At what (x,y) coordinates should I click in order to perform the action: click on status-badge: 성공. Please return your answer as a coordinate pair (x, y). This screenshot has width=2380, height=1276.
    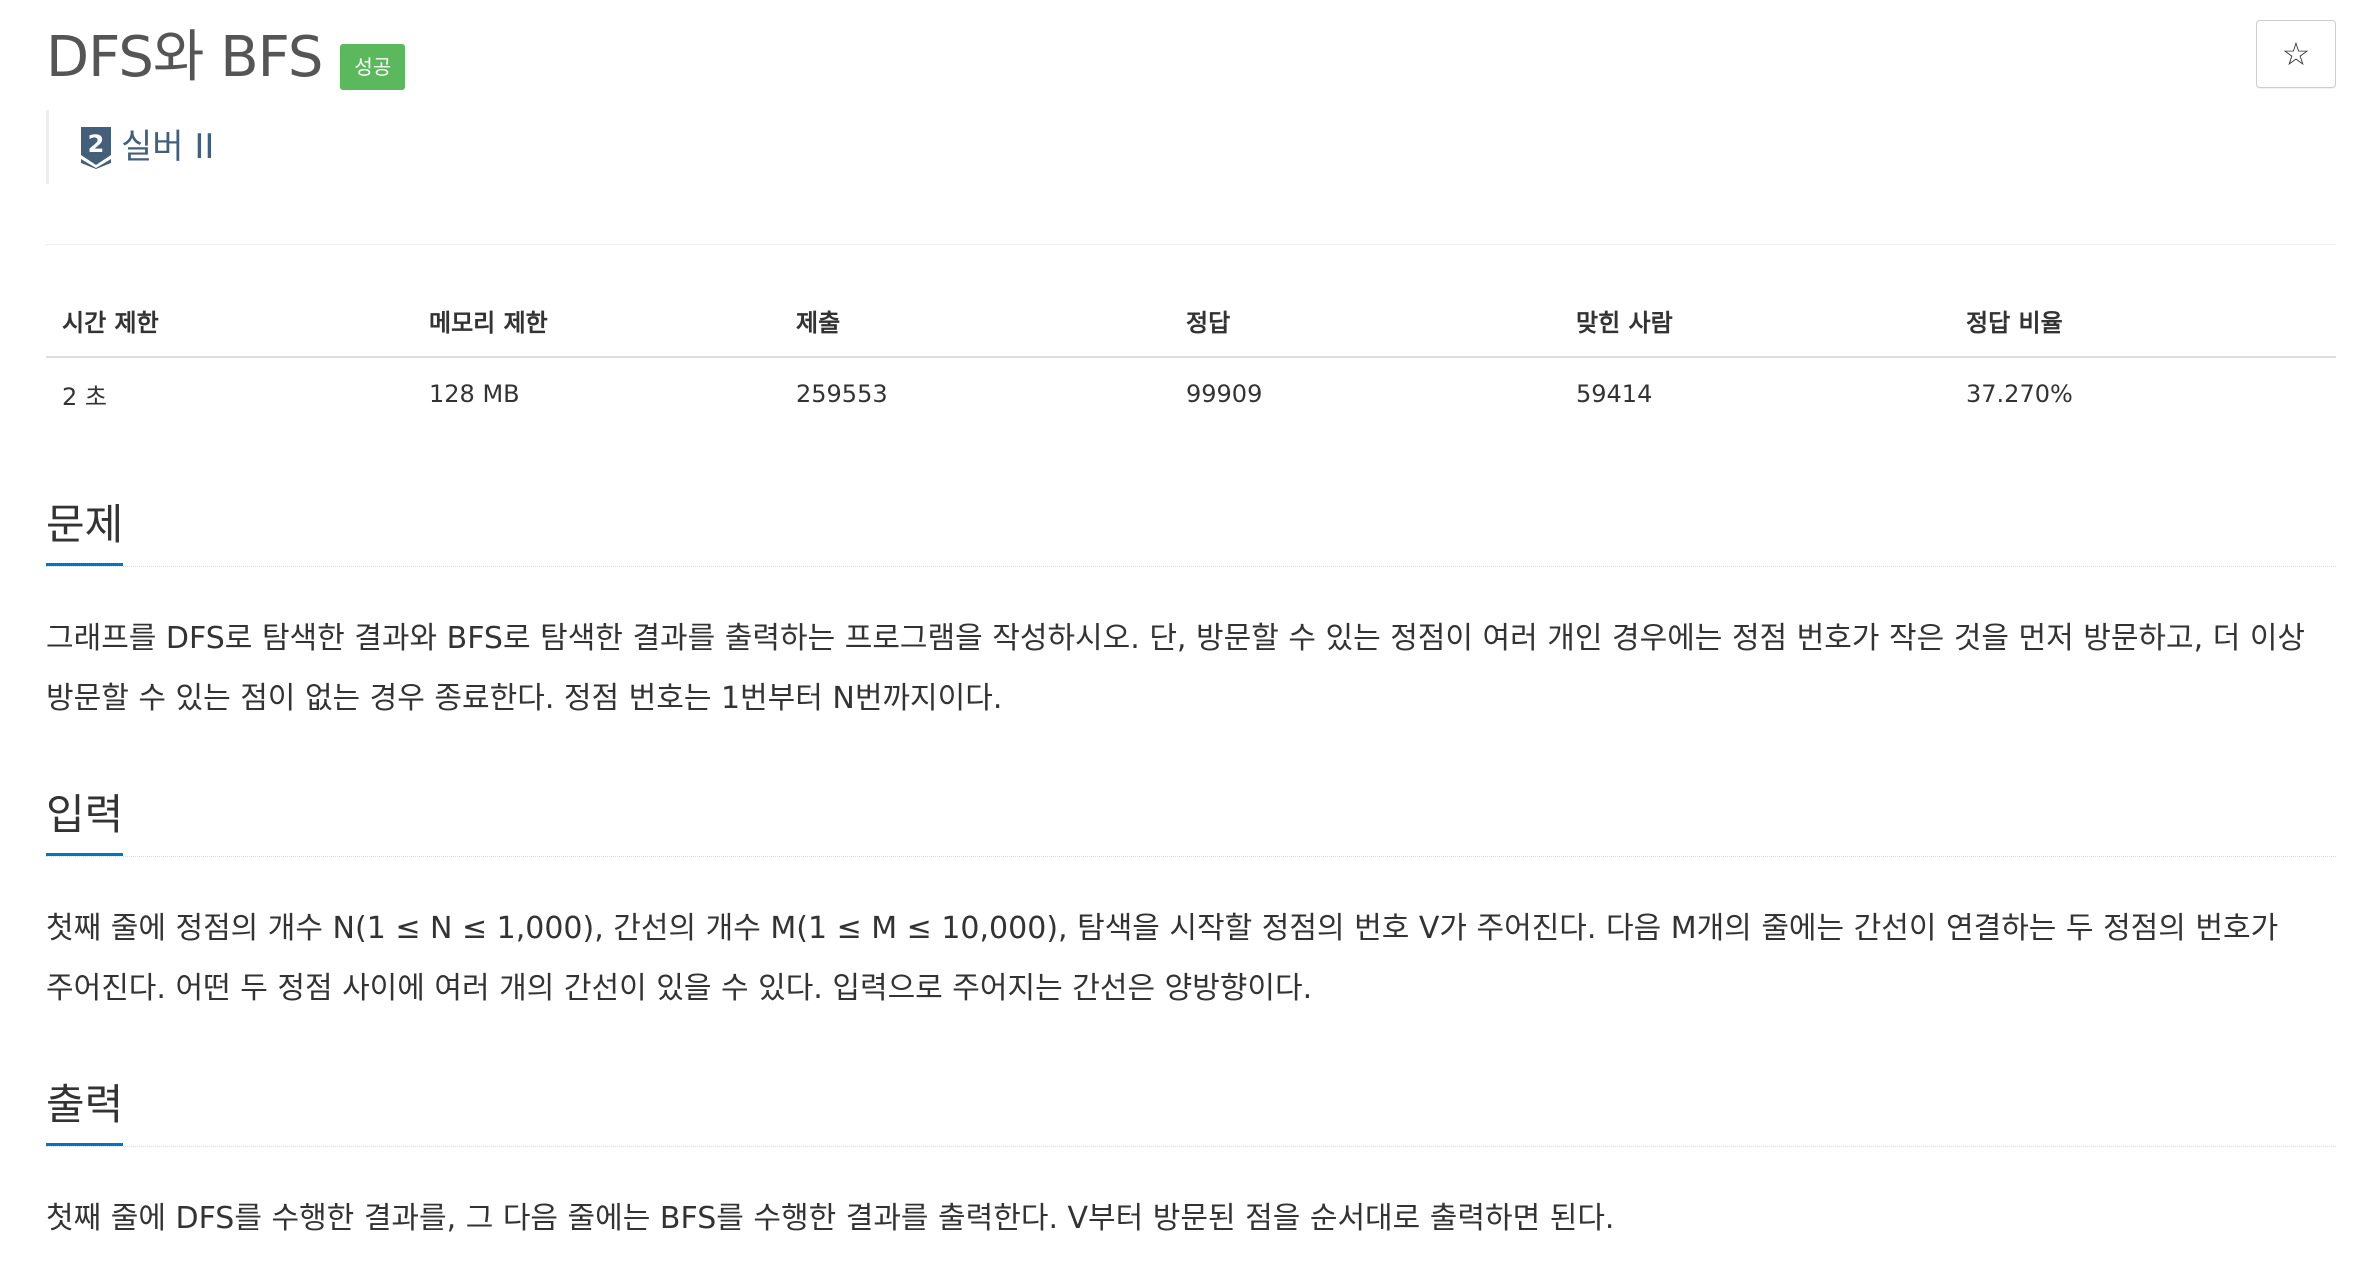
    Looking at the image, I should click on (373, 67).